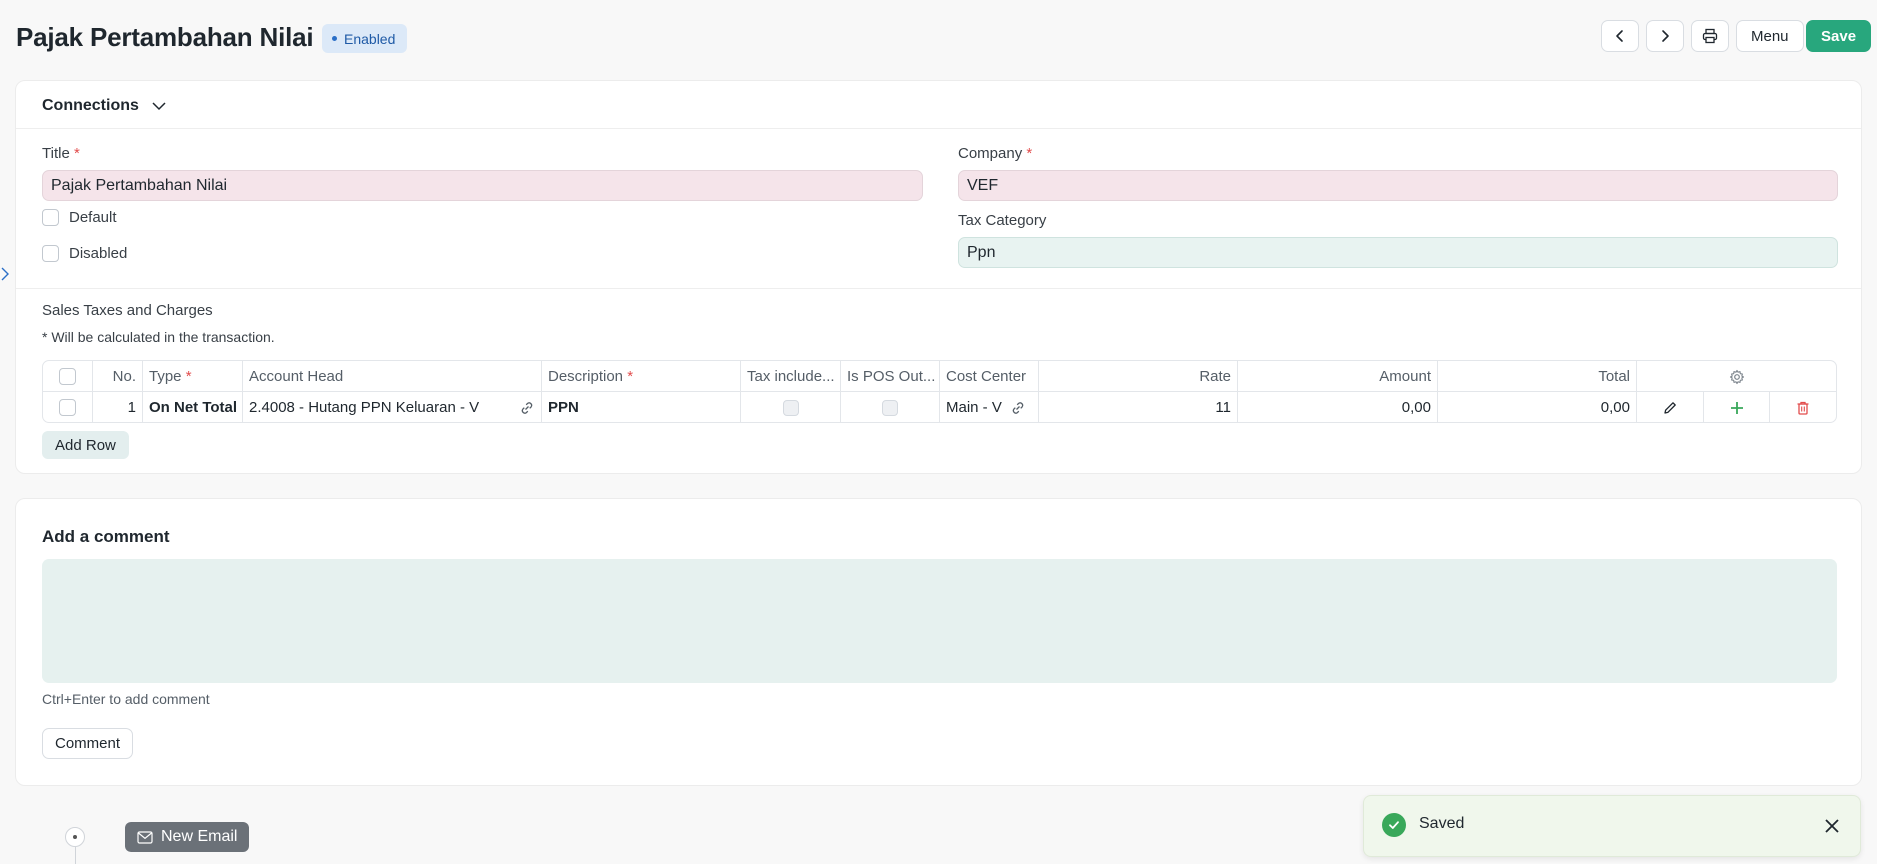 This screenshot has height=864, width=1877. I want to click on gear-icon, so click(1737, 377).